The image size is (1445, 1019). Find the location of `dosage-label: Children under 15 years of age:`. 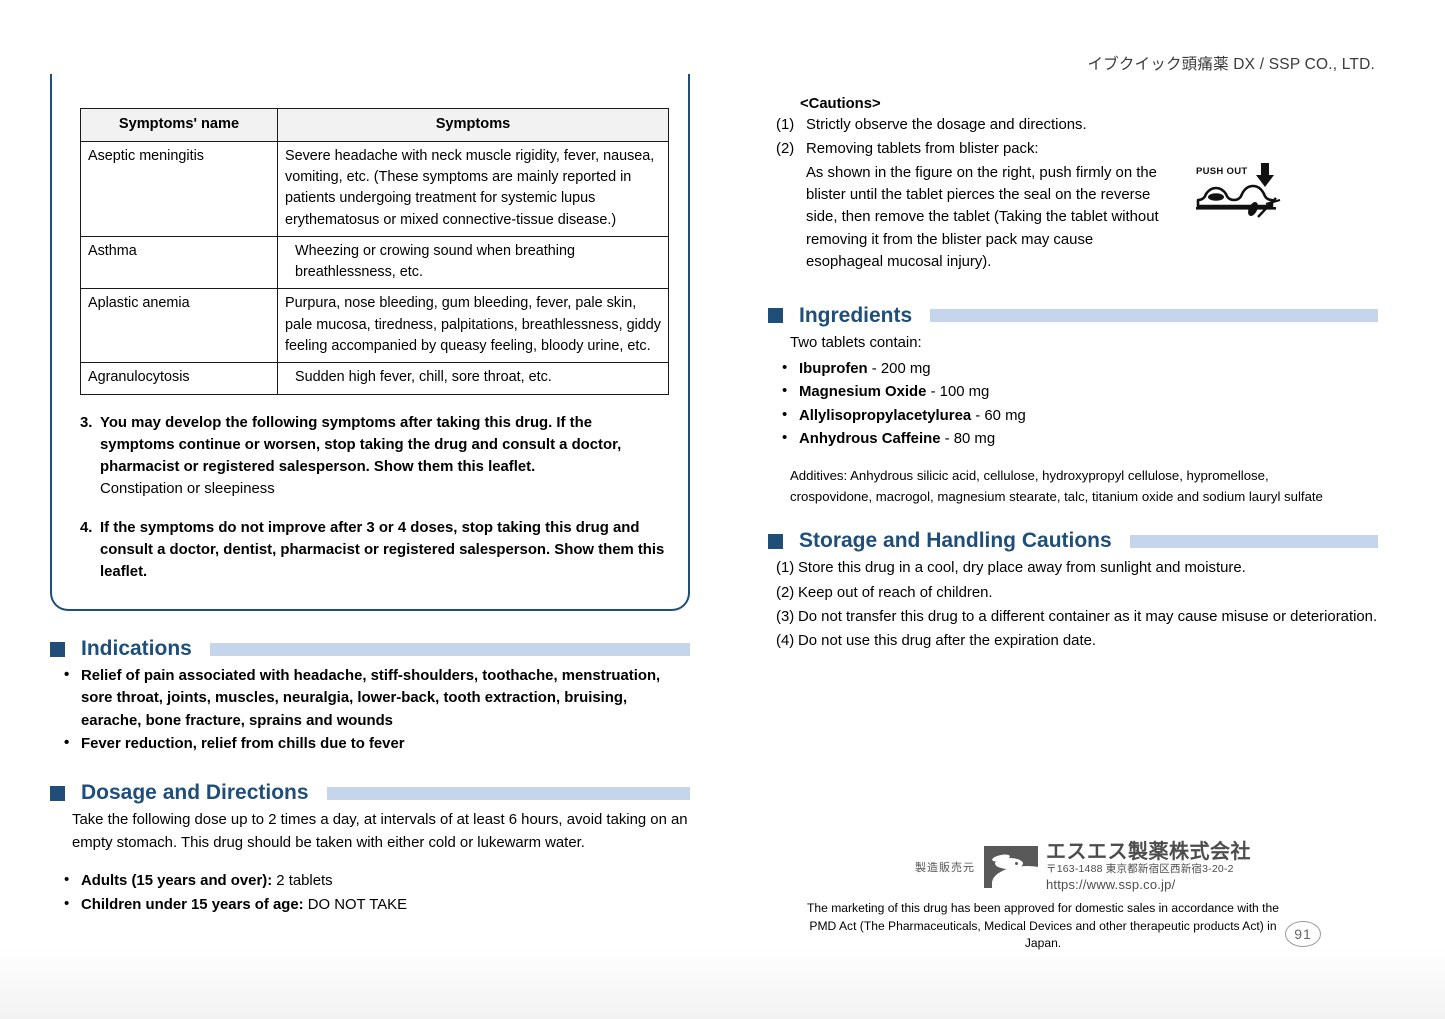

dosage-label: Children under 15 years of age: is located at coordinates (192, 904).